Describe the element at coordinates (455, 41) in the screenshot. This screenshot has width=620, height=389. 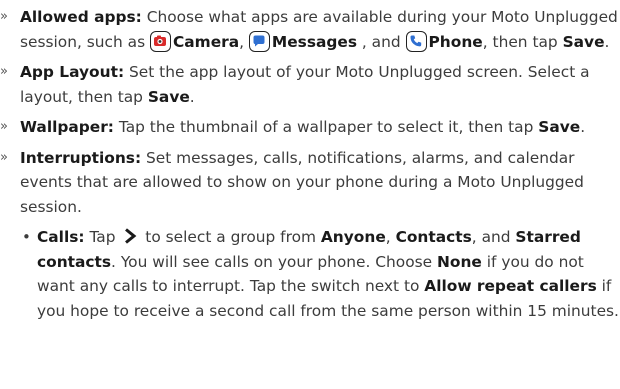
I see `app-name-phone: Phone` at that location.